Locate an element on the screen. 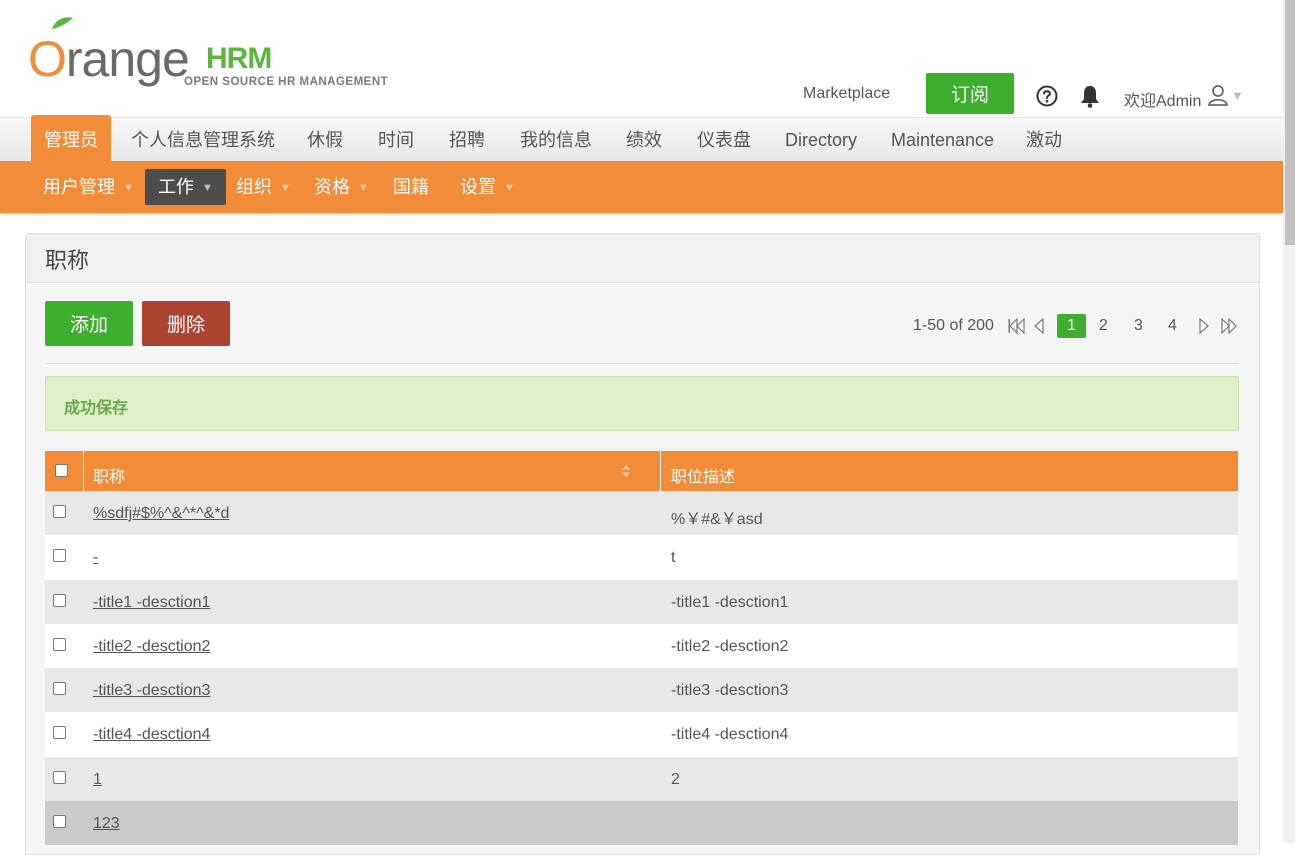 The image size is (1295, 855). job-description: -title2 -desction2 is located at coordinates (730, 646).